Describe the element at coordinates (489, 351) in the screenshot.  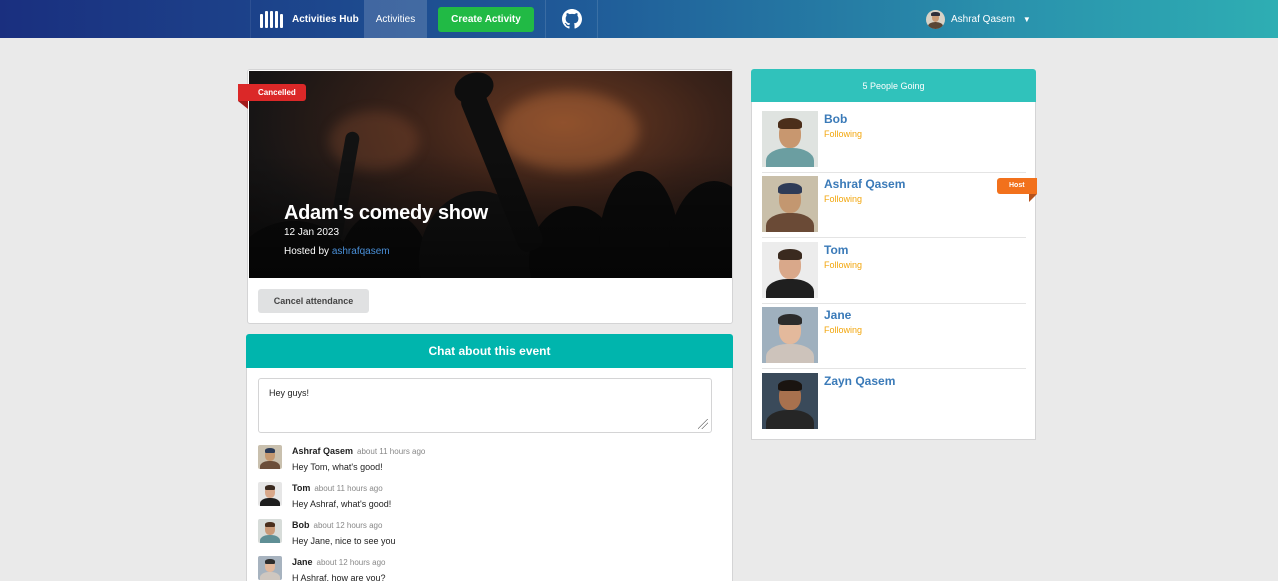
I see `chat-header: Chat about this event` at that location.